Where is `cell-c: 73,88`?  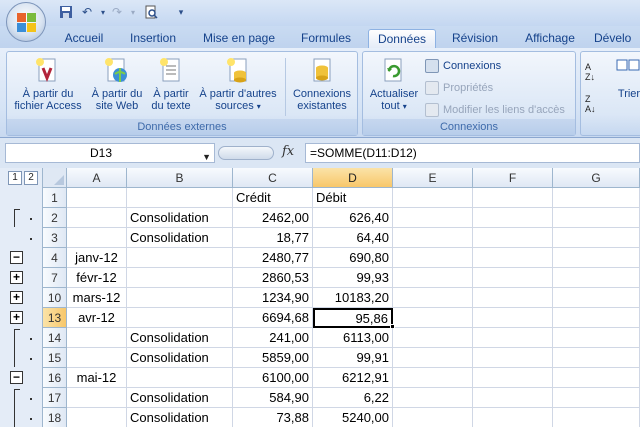 cell-c: 73,88 is located at coordinates (273, 417).